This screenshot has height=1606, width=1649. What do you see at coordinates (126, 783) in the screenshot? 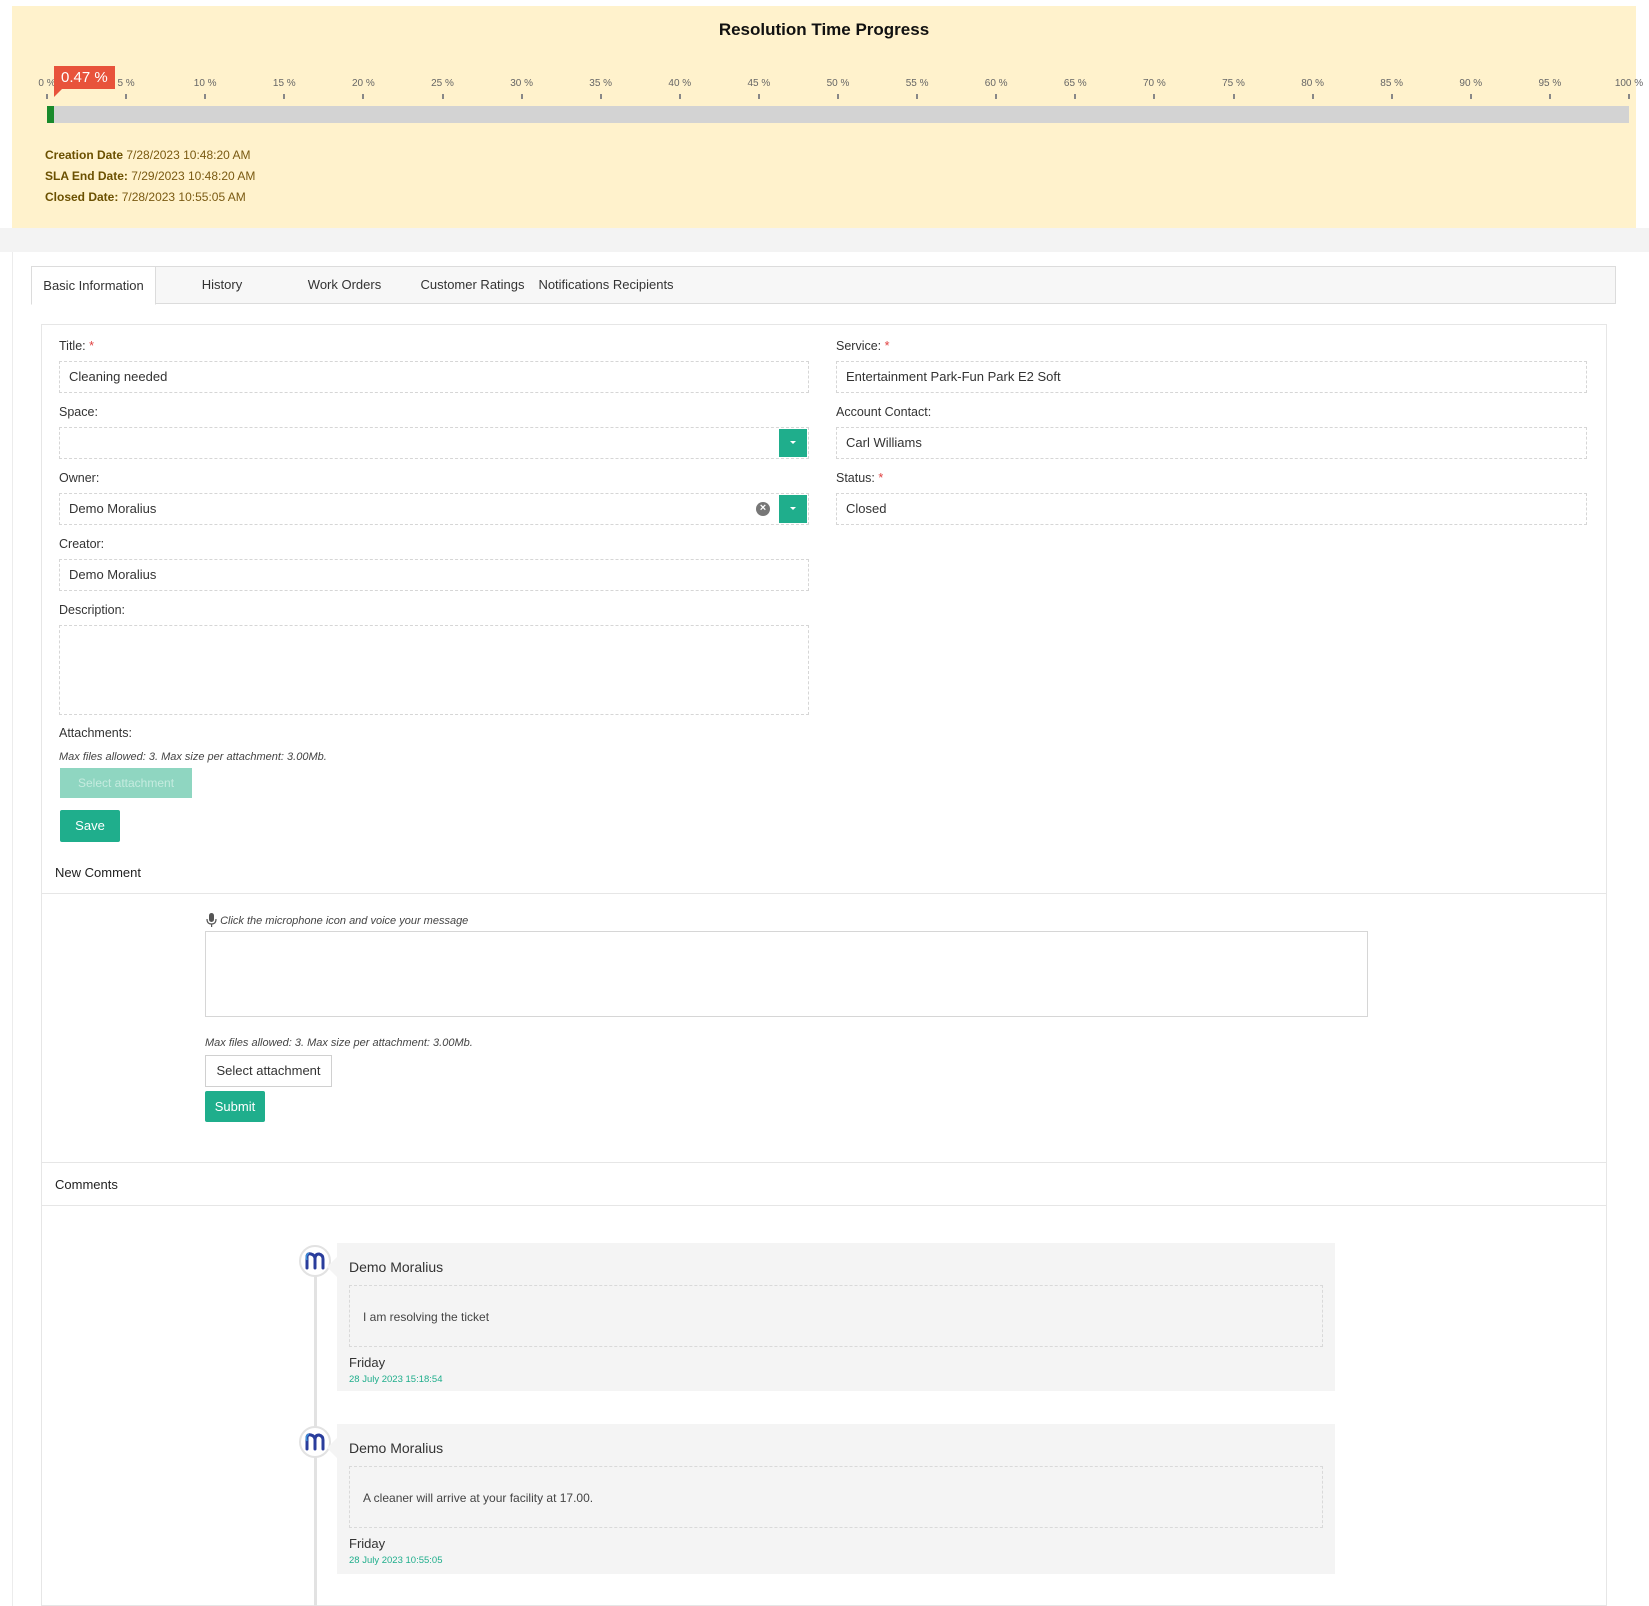
I see `select-attachment-button-disabled: Select attachment` at bounding box center [126, 783].